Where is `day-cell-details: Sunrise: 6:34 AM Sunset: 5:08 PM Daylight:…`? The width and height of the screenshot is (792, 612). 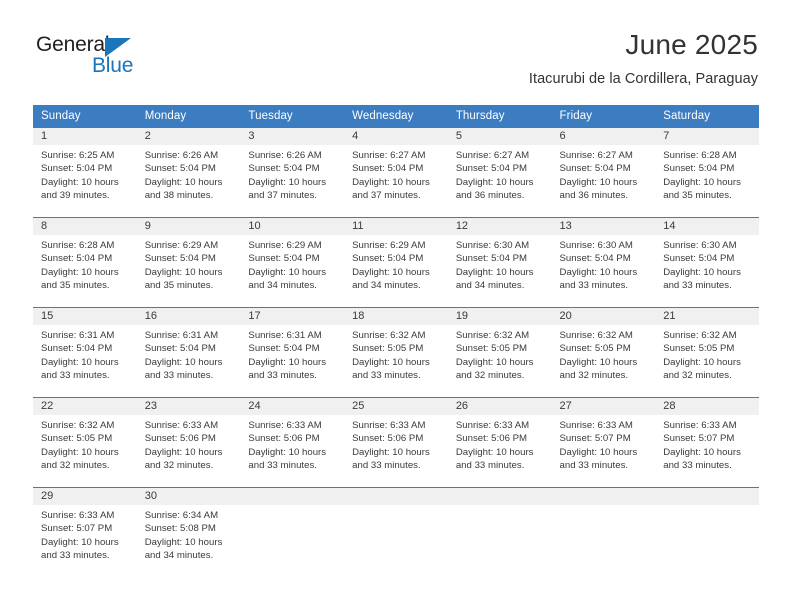 day-cell-details: Sunrise: 6:34 AM Sunset: 5:08 PM Daylight:… is located at coordinates (189, 533).